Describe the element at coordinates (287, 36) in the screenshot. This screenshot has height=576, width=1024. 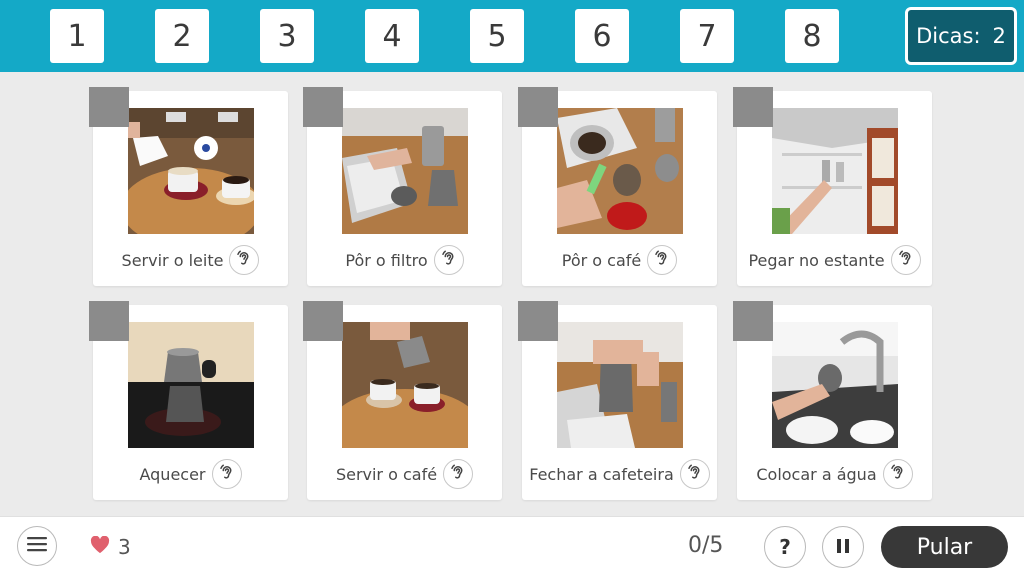
I see `step-slot-3: 3` at that location.